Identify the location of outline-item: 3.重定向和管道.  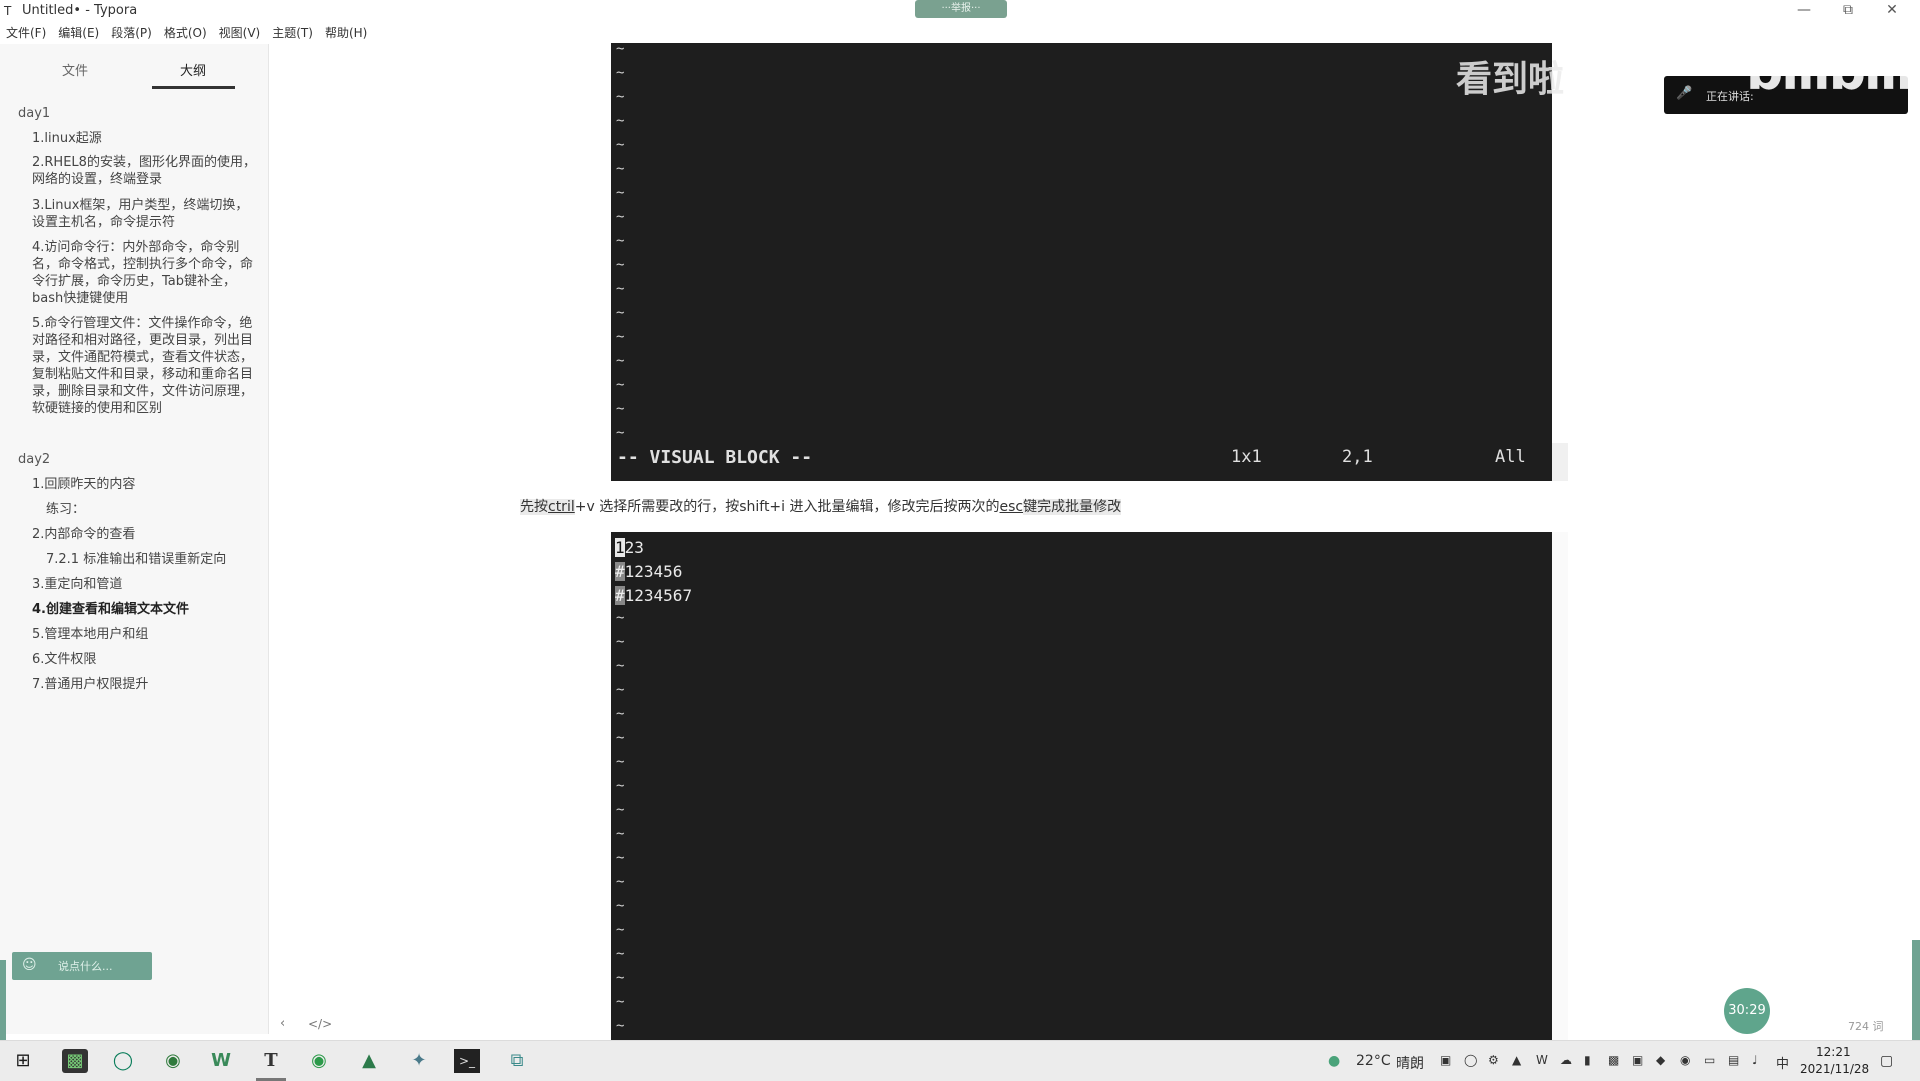
(144, 584).